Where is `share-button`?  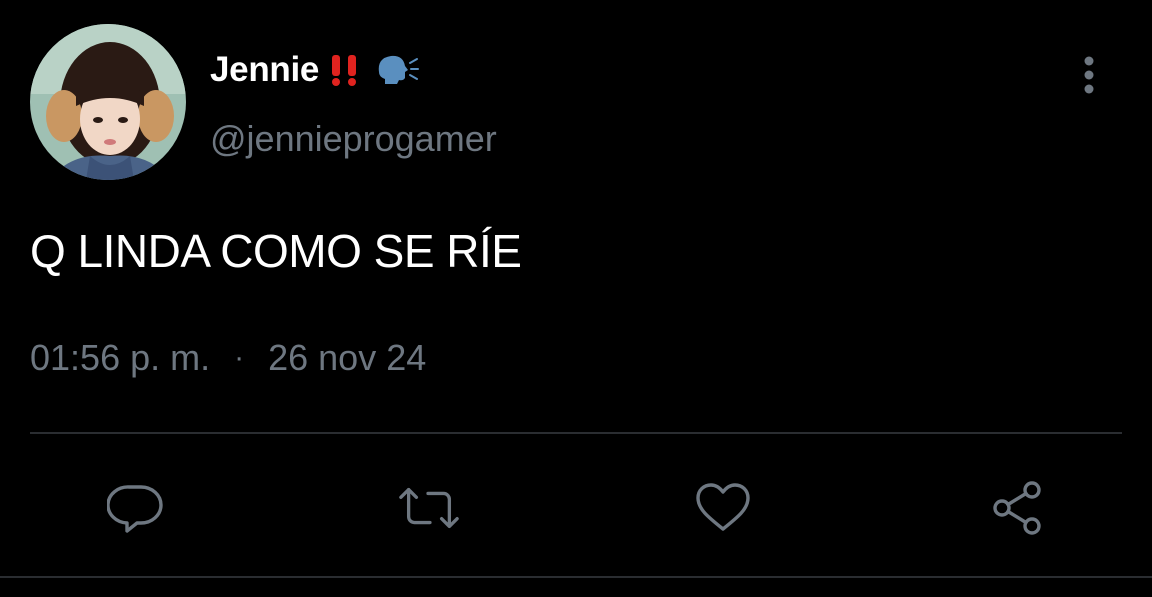
share-button is located at coordinates (1018, 508).